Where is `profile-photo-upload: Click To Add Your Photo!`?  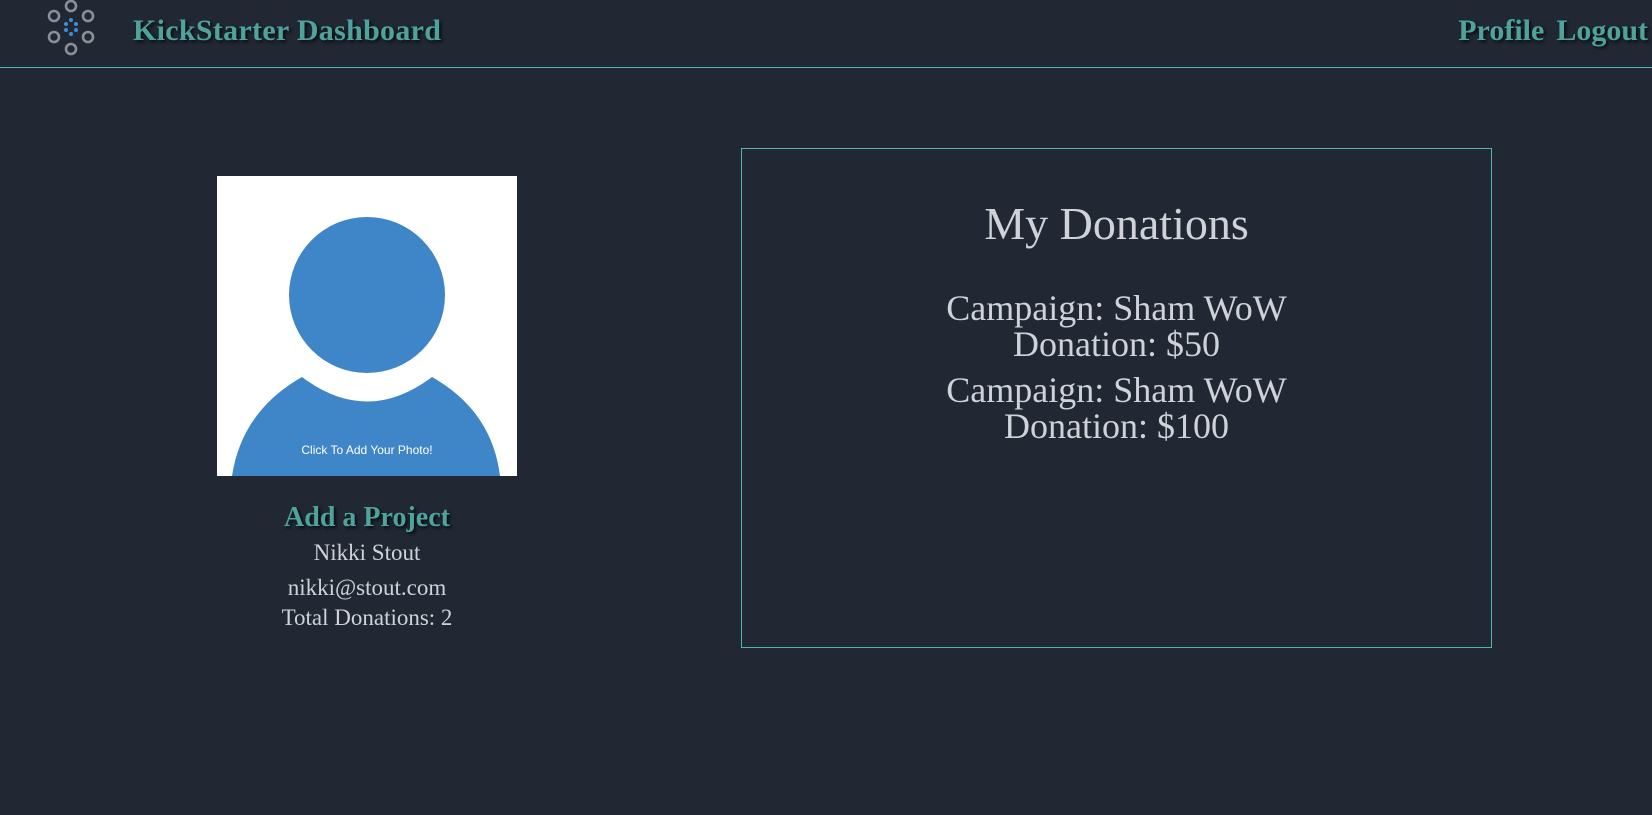
profile-photo-upload: Click To Add Your Photo! is located at coordinates (367, 326).